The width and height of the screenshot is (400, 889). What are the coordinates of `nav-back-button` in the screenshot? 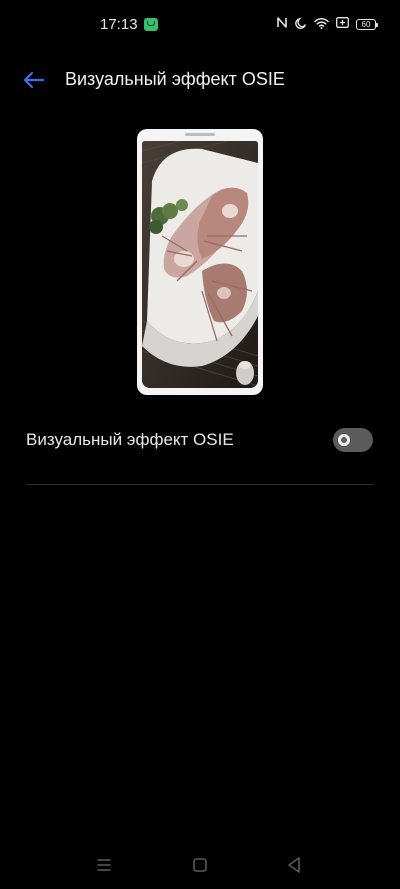 It's located at (294, 865).